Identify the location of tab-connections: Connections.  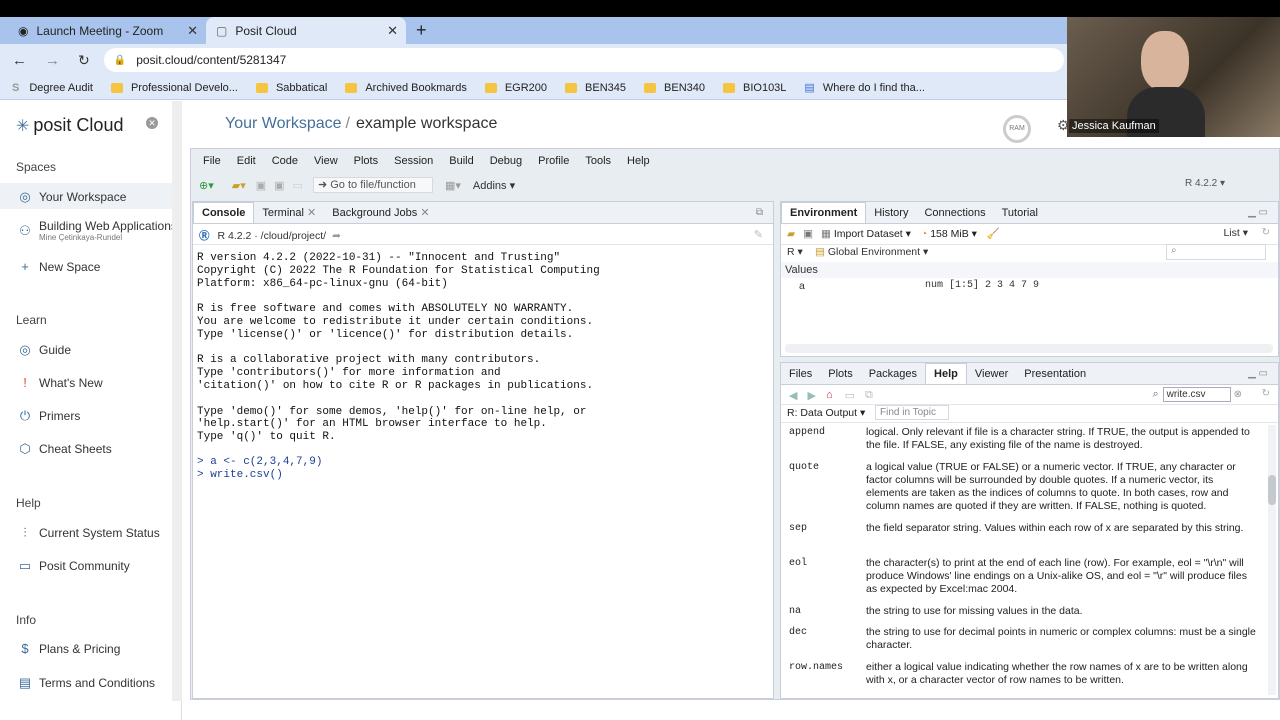
(954, 213).